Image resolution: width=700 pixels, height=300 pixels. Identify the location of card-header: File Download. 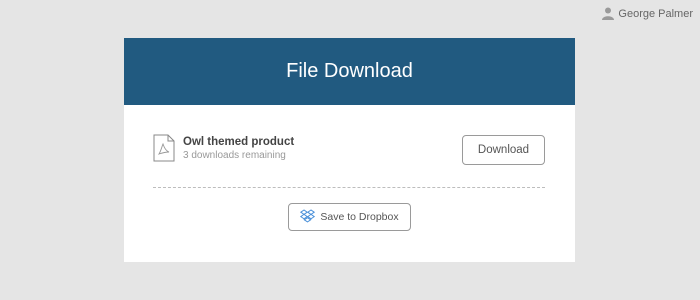
(349, 71).